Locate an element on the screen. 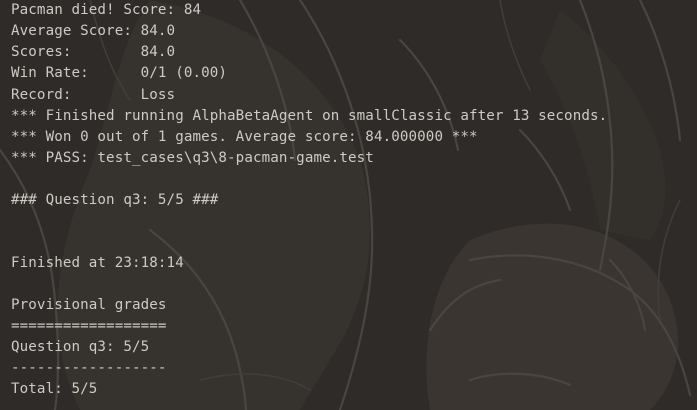 Image resolution: width=697 pixels, height=410 pixels. terminal-line: Average Score: 84.0 is located at coordinates (93, 31).